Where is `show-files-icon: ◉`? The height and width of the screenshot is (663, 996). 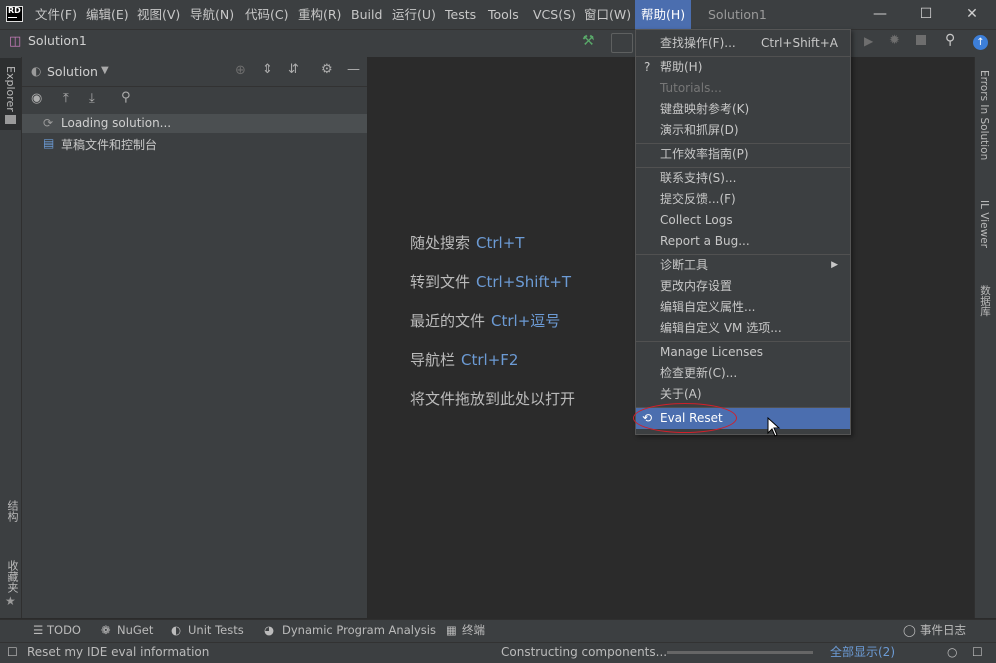 show-files-icon: ◉ is located at coordinates (36, 98).